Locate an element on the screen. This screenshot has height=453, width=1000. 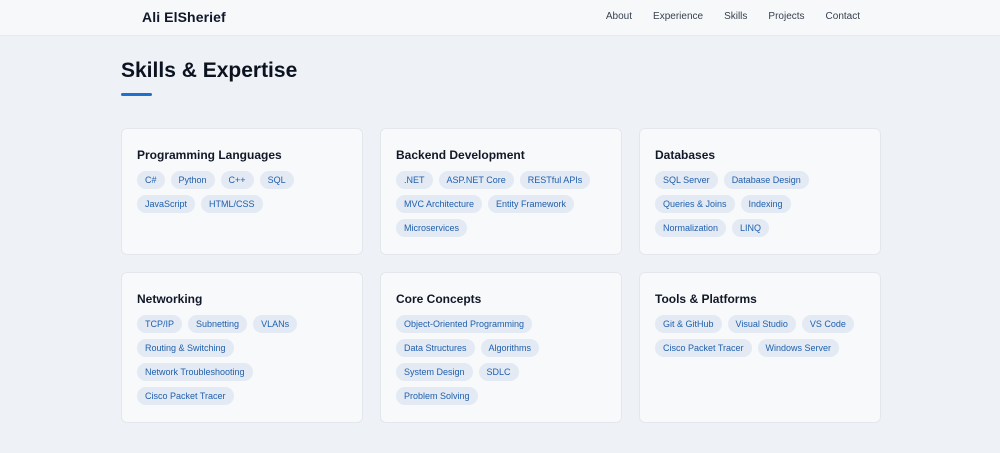
skill-tag: HTML/CSS is located at coordinates (232, 204).